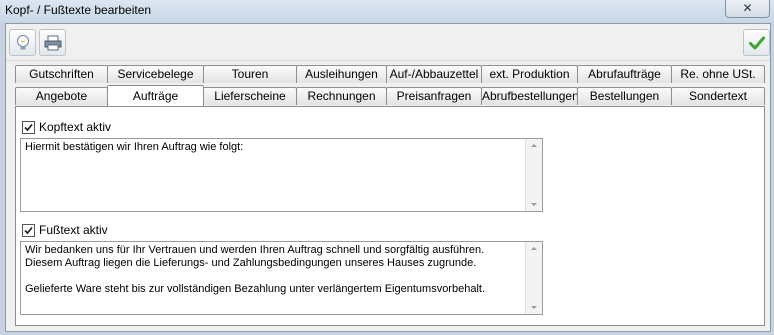  Describe the element at coordinates (73, 230) in the screenshot. I see `fusstext-label: Fußtext aktiv` at that location.